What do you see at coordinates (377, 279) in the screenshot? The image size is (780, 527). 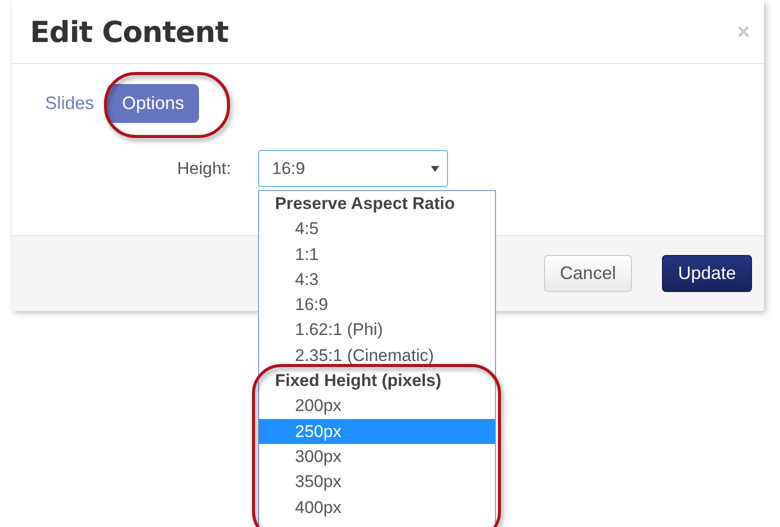 I see `dropdown-option: 4:3` at bounding box center [377, 279].